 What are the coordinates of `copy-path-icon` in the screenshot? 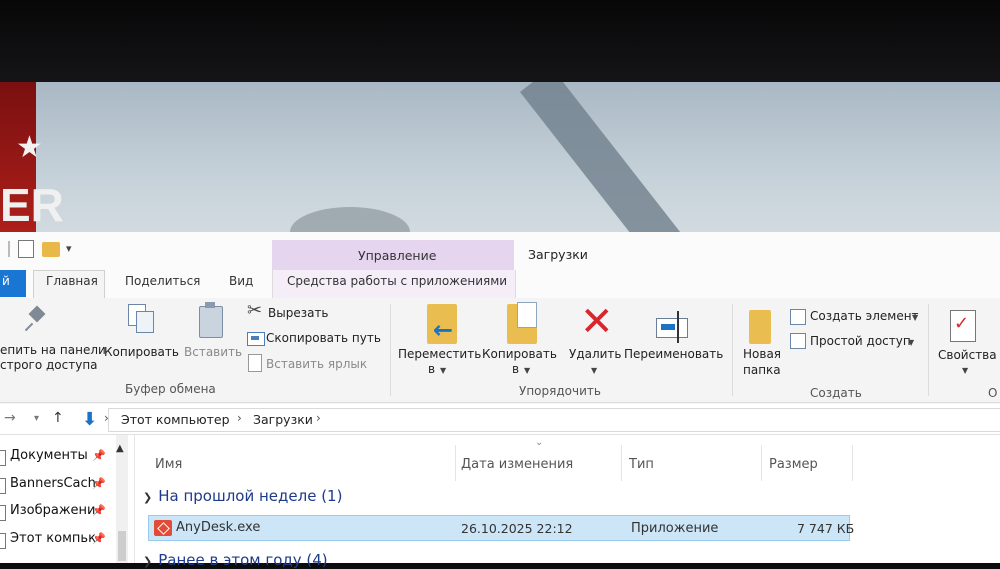 It's located at (256, 339).